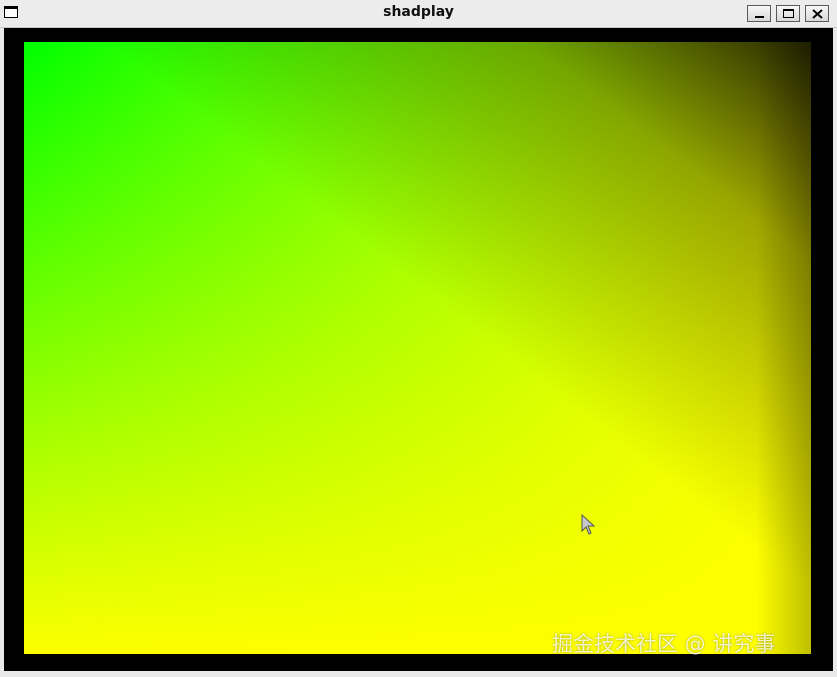 This screenshot has width=837, height=677. I want to click on close-button, so click(817, 13).